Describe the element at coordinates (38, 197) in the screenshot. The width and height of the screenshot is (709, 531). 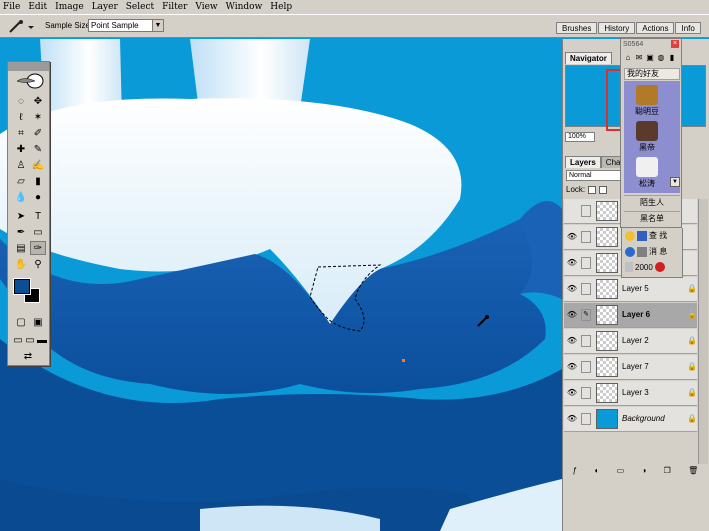
I see `dodge-tool-icon: ●` at that location.